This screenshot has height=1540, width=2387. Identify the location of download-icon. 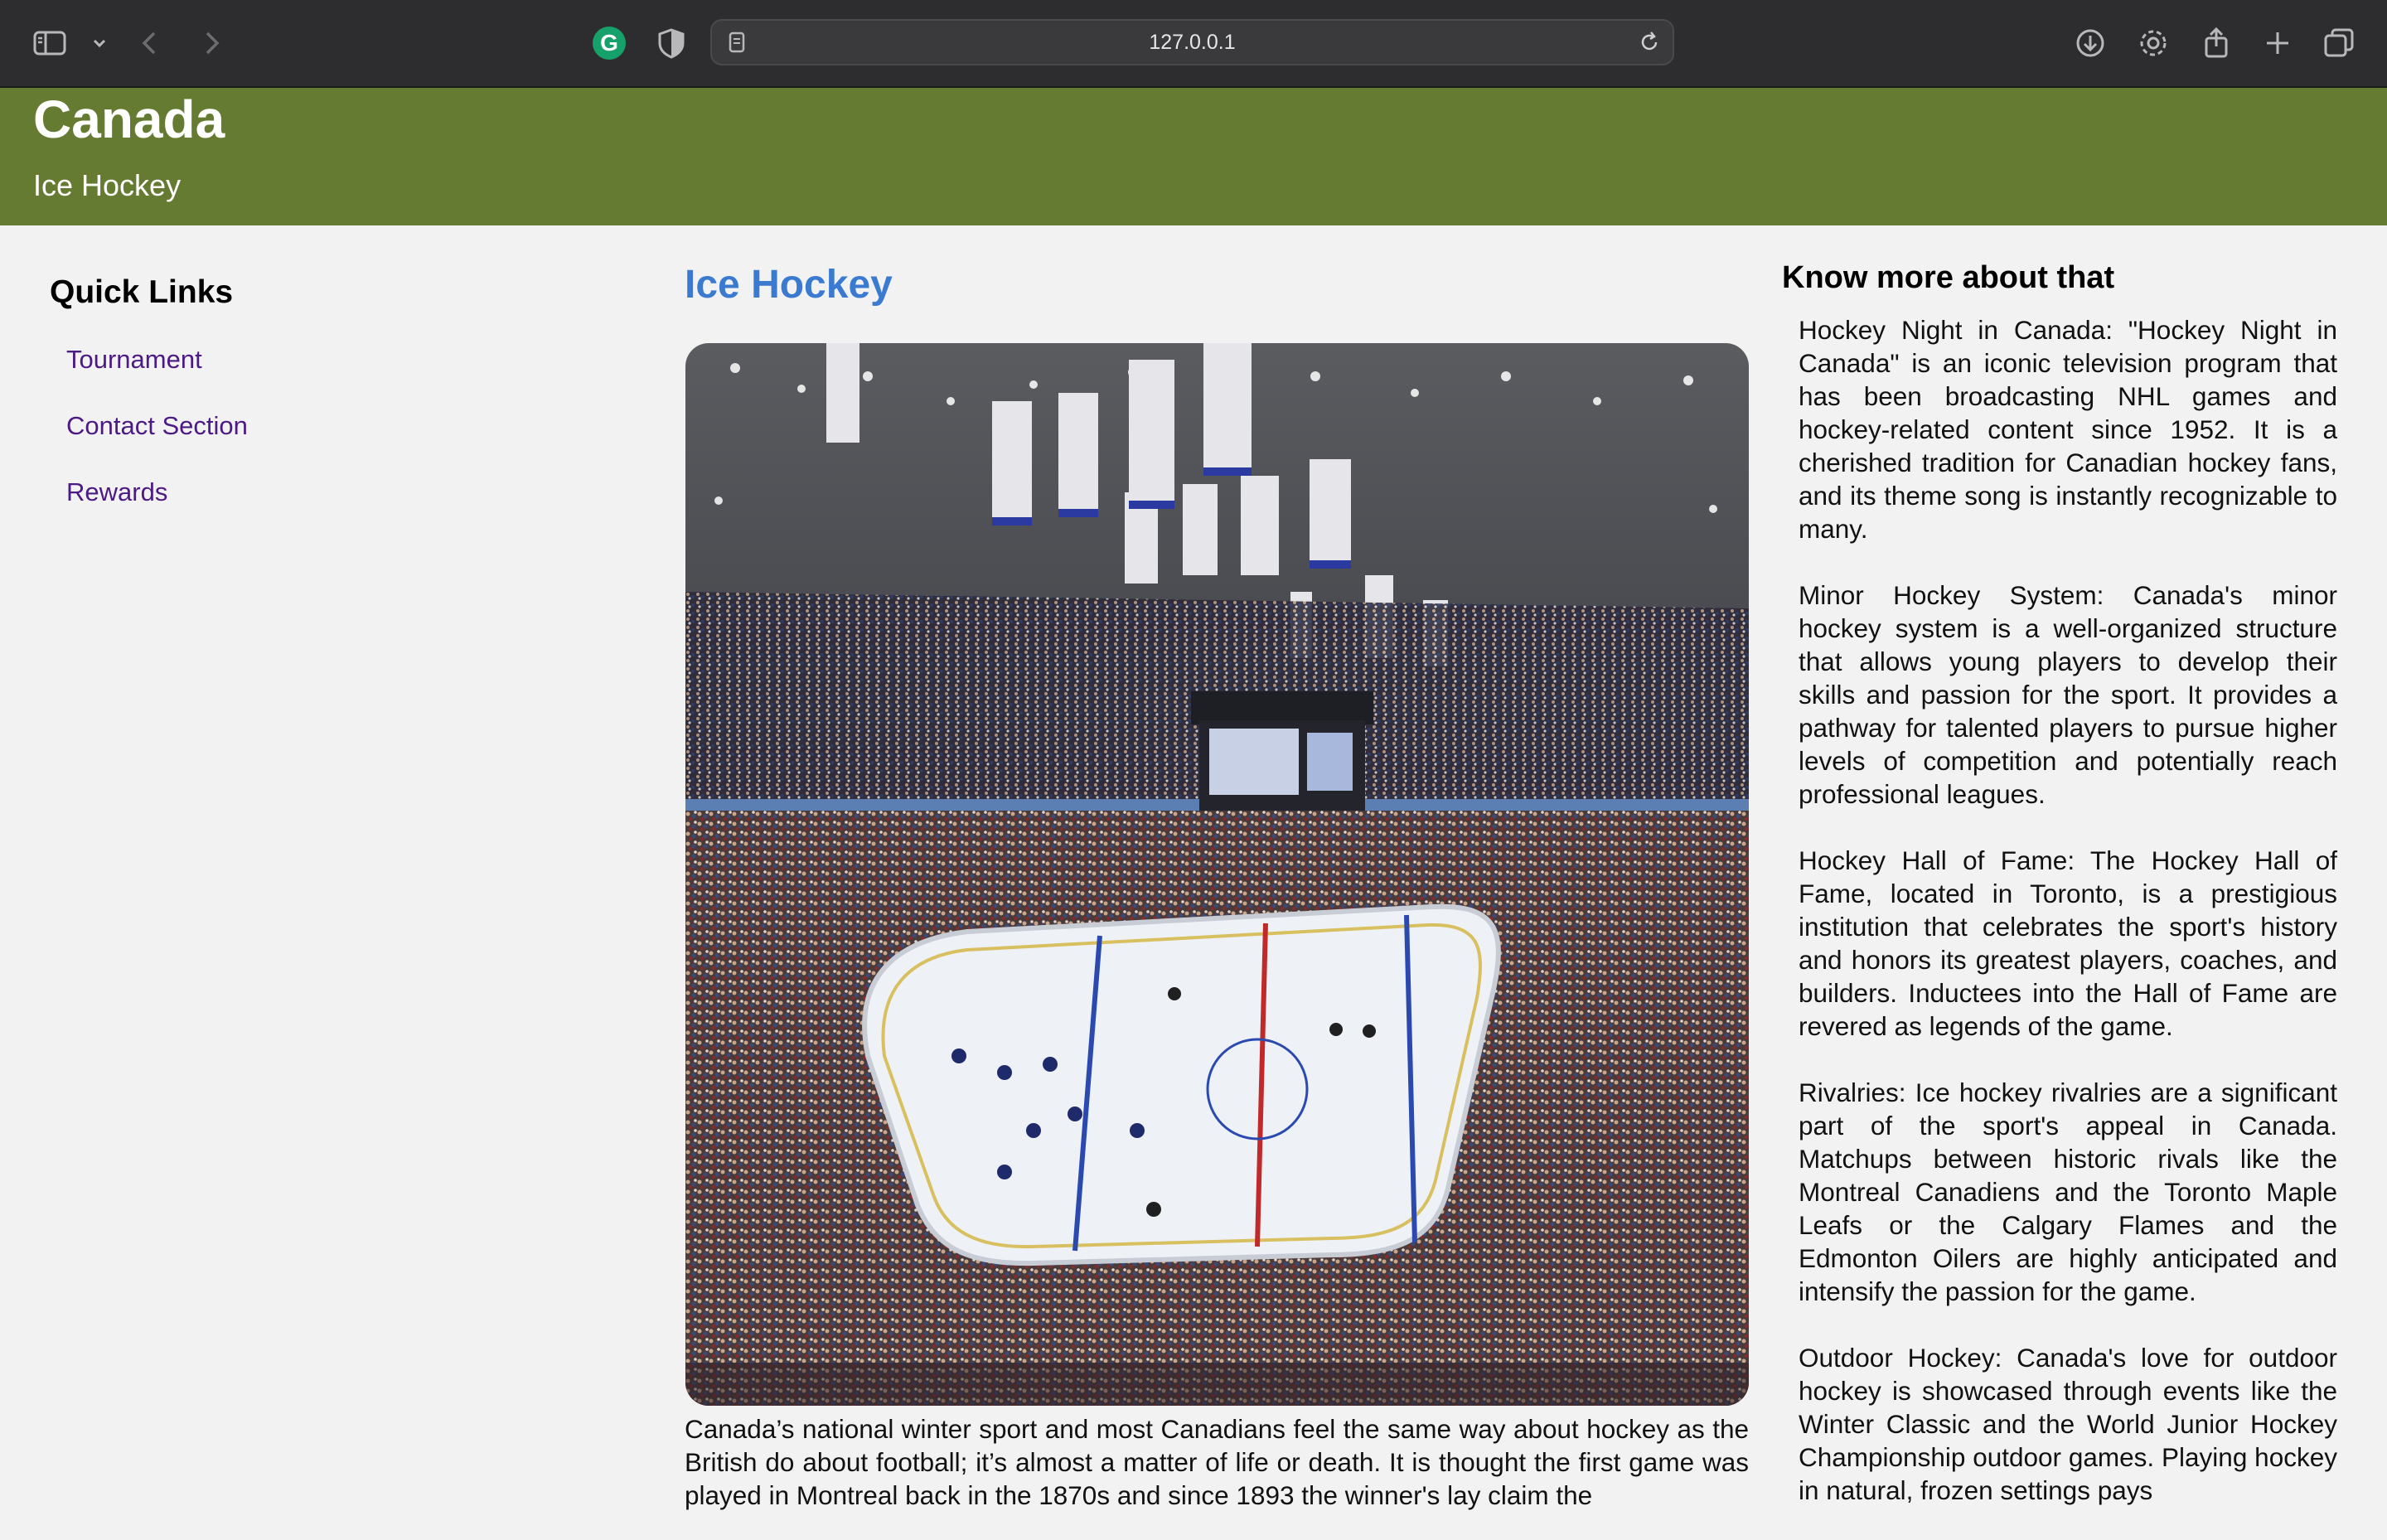
(2090, 43).